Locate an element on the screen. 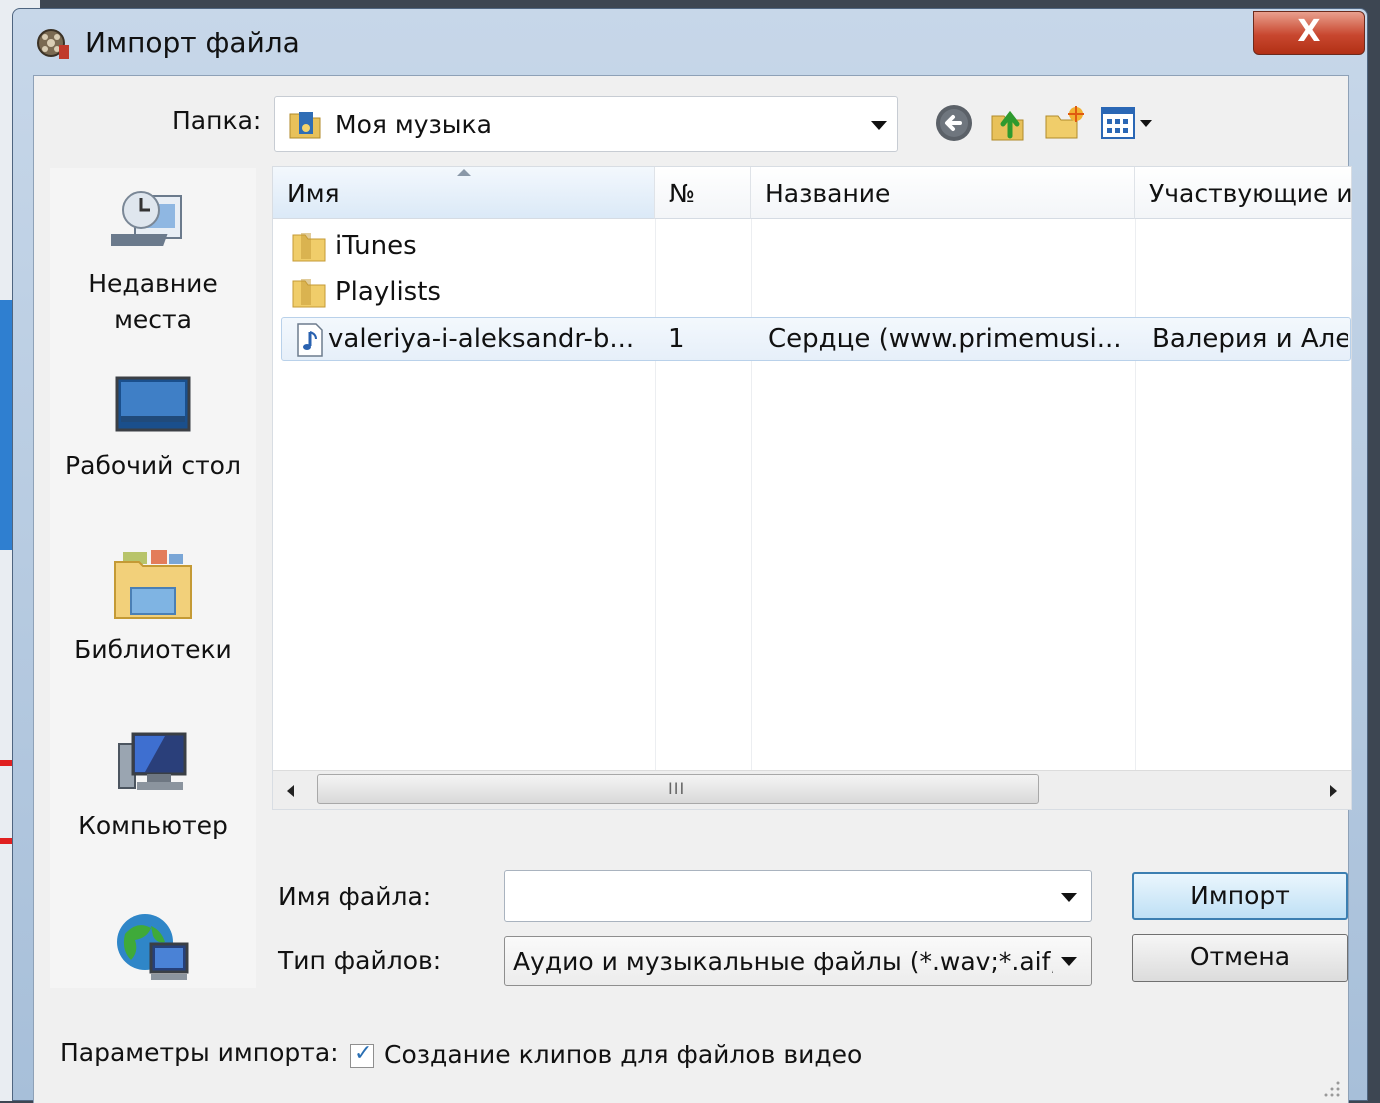 The image size is (1380, 1103). create-clips-label: Создание клипов для файлов видео is located at coordinates (623, 1054).